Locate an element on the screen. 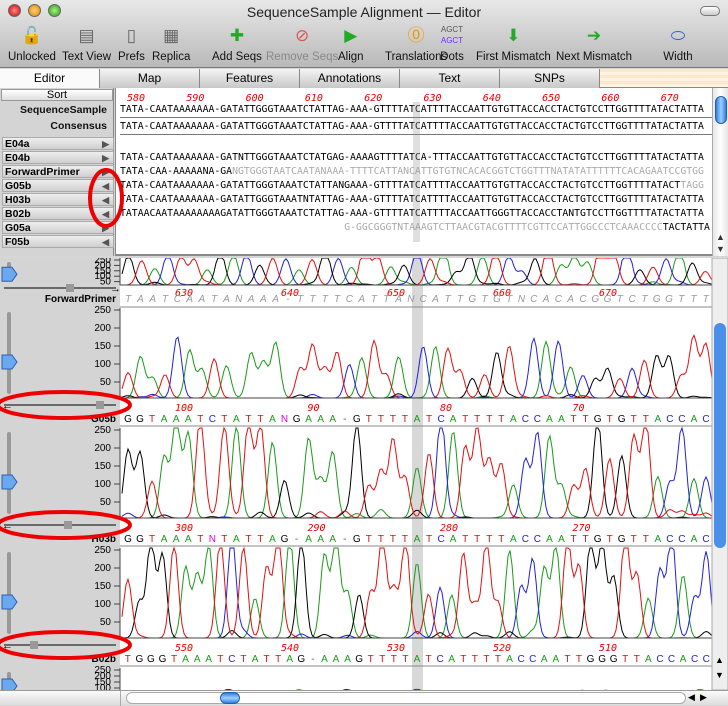 The width and height of the screenshot is (728, 706). sequence-row-label: F05b◀ is located at coordinates (58, 241).